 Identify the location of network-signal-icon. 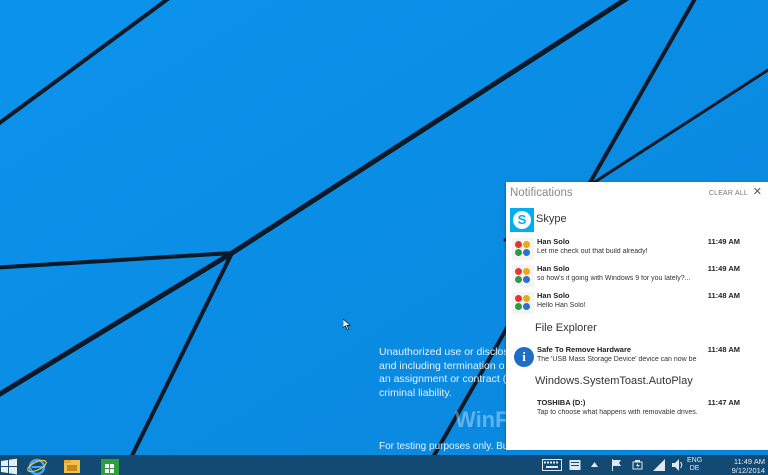
(659, 465).